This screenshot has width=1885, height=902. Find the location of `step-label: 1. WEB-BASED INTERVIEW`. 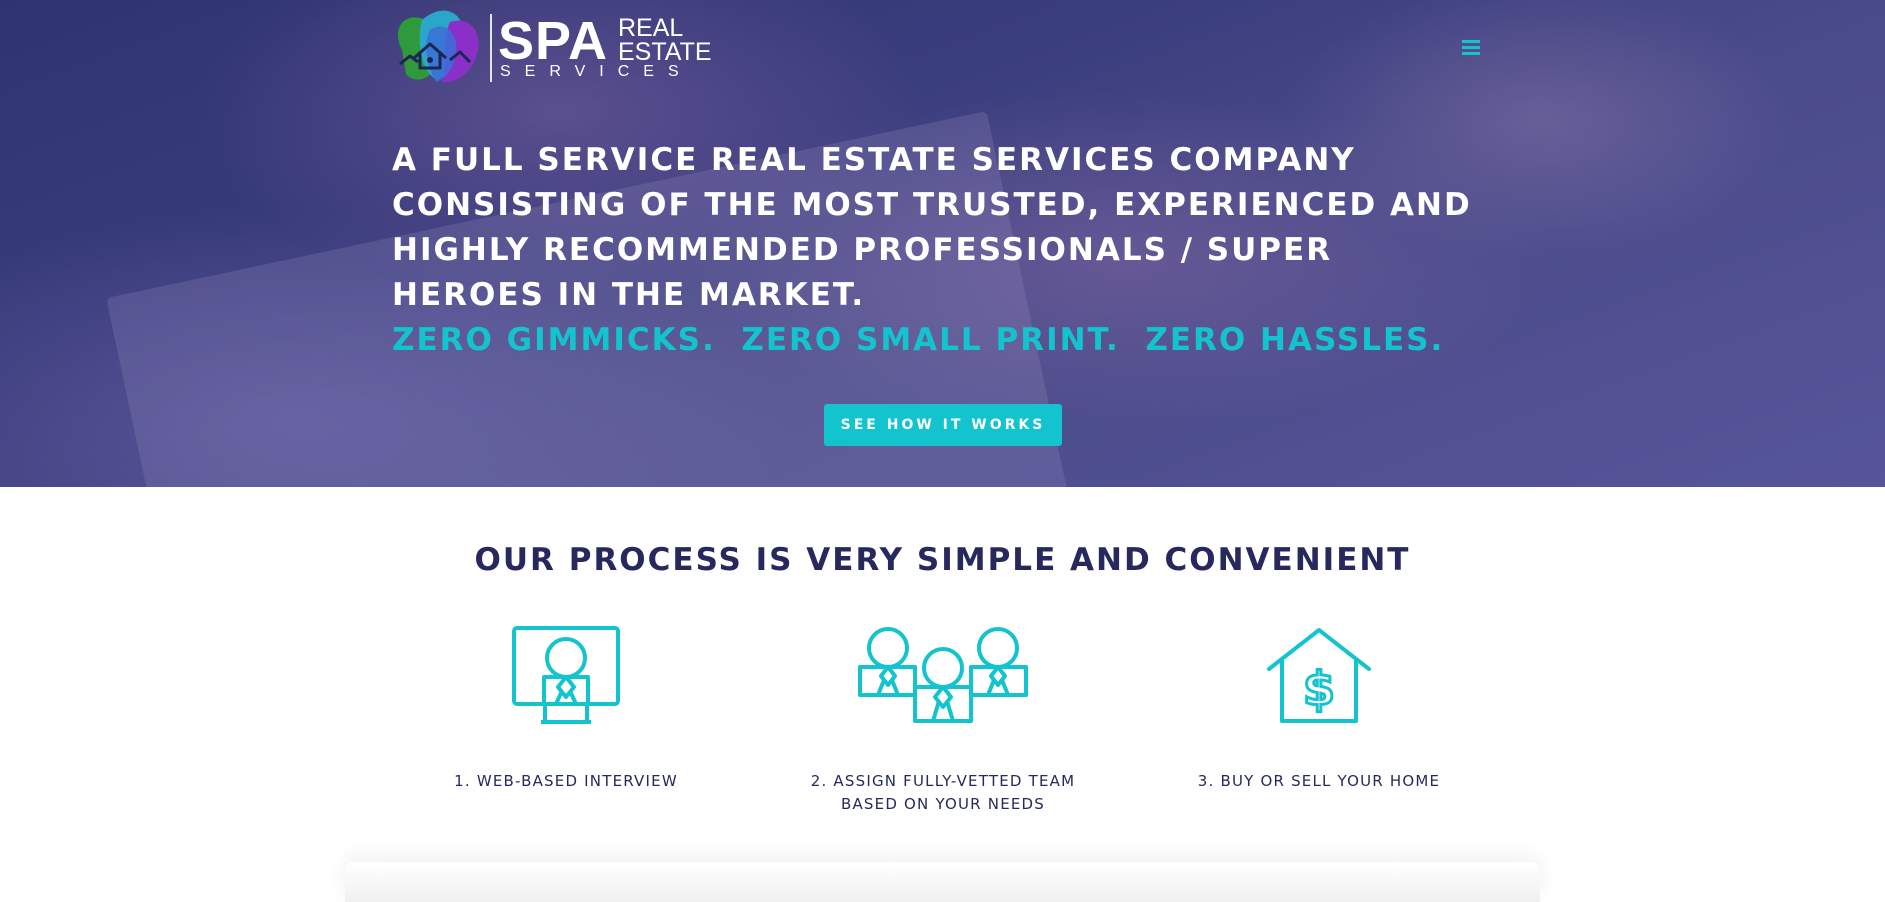

step-label: 1. WEB-BASED INTERVIEW is located at coordinates (566, 781).